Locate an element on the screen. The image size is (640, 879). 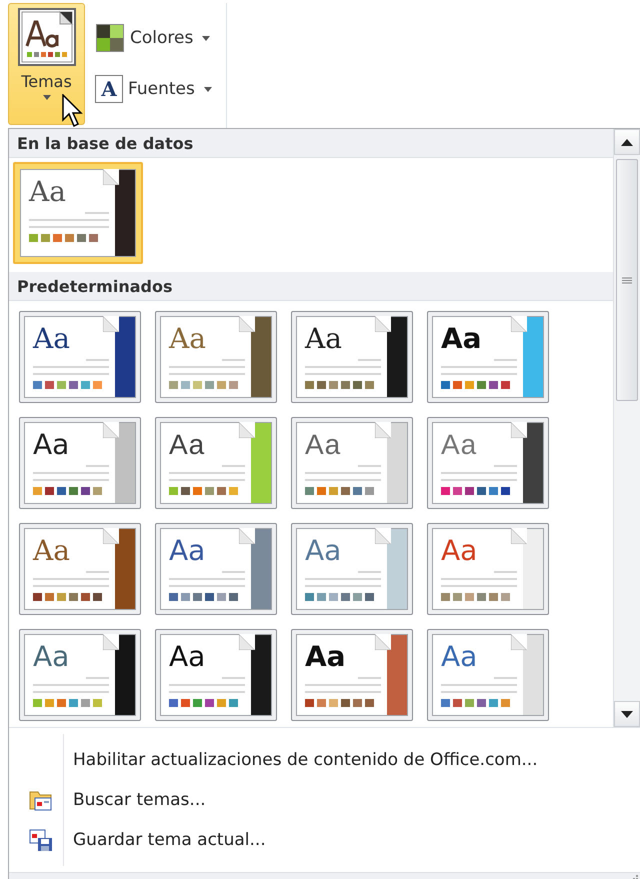
scroll-up-button is located at coordinates (627, 142).